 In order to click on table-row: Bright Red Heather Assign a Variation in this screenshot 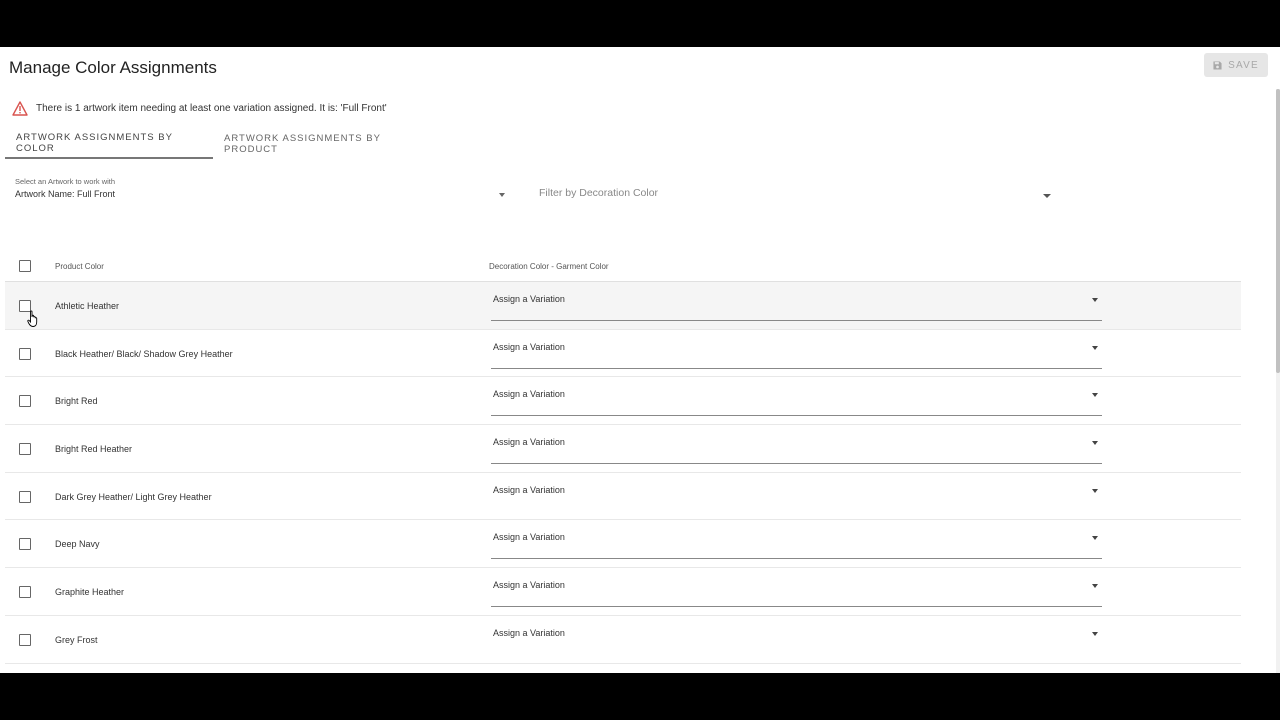, I will do `click(623, 449)`.